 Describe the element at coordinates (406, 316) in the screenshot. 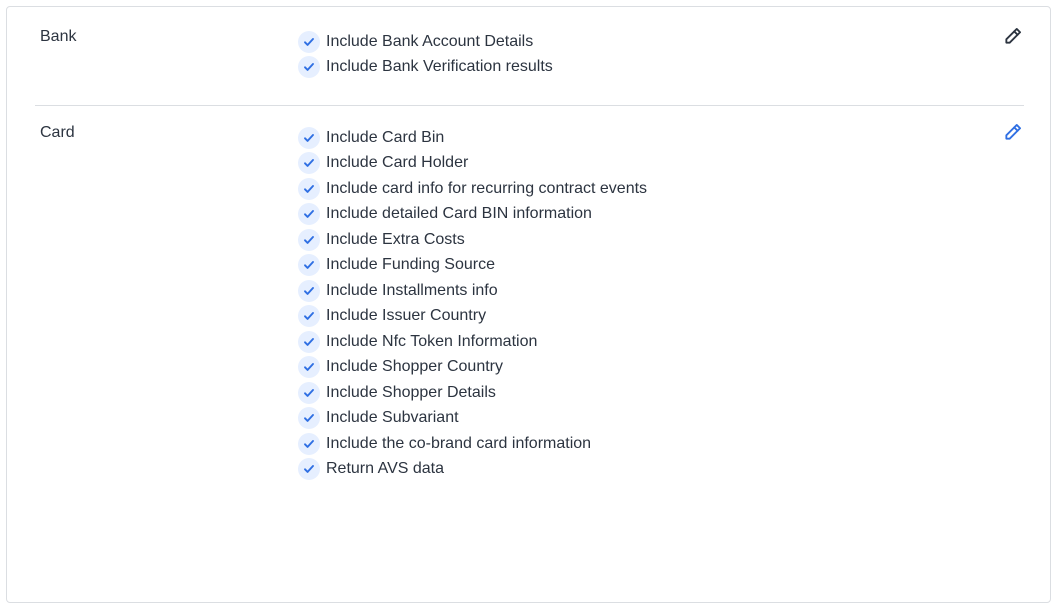

I see `option-label: Include Issuer Country` at that location.